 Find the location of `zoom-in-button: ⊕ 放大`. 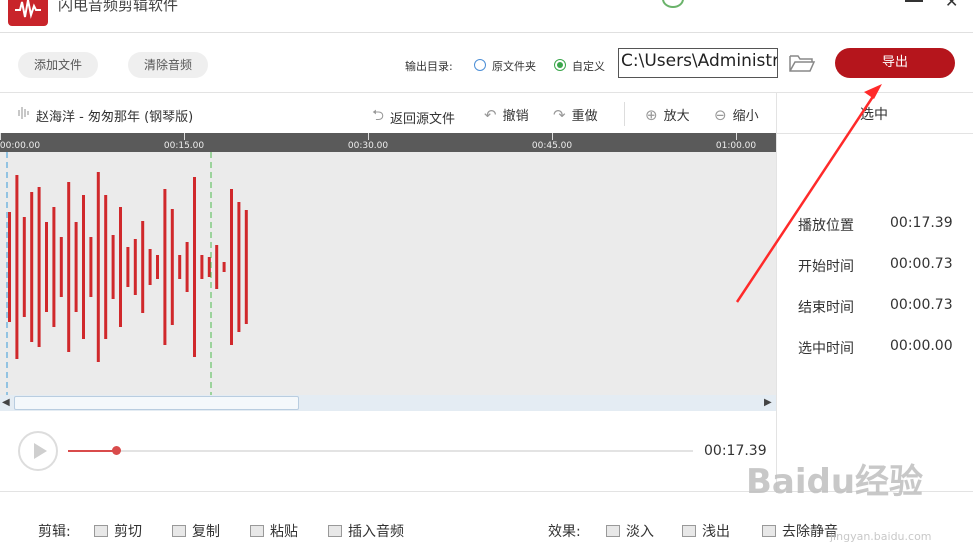

zoom-in-button: ⊕ 放大 is located at coordinates (667, 115).